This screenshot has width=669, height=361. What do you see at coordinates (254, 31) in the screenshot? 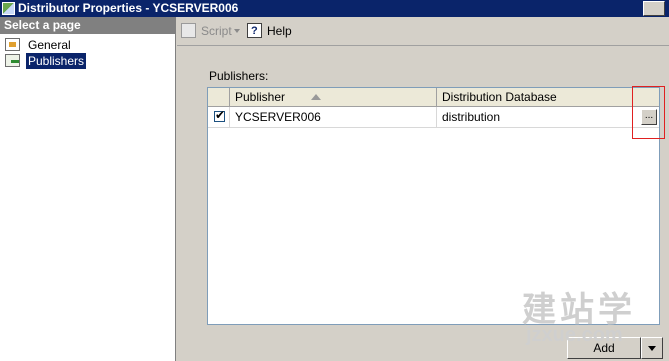
I see `help-icon` at bounding box center [254, 31].